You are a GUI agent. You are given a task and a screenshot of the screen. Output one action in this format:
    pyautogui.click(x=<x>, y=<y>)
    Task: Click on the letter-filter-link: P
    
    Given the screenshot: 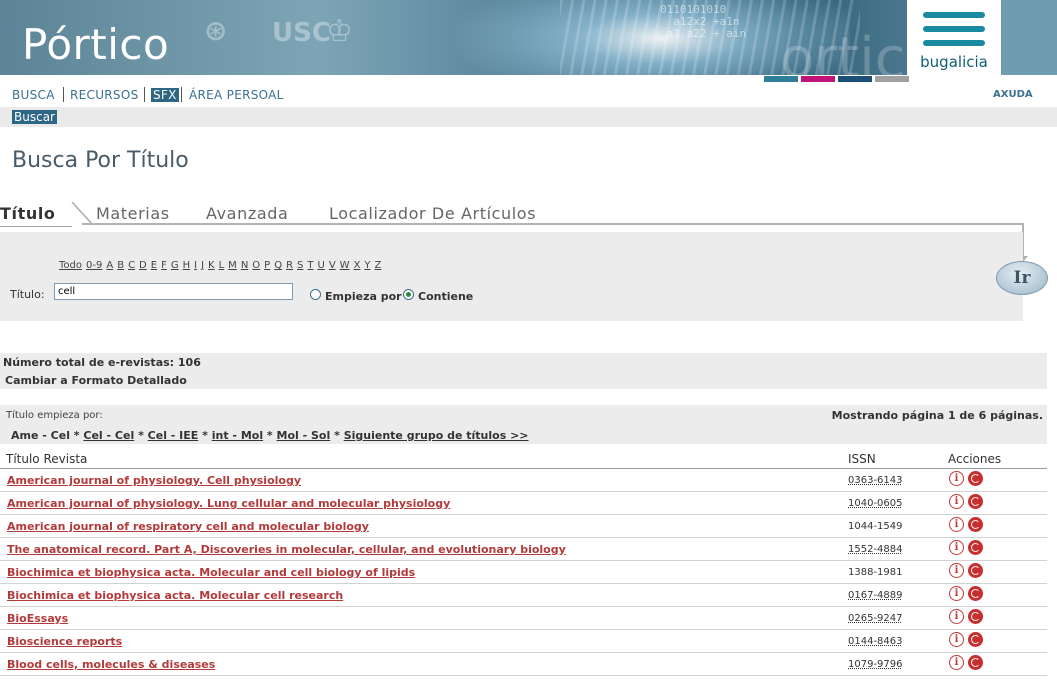 What is the action you would take?
    pyautogui.click(x=267, y=265)
    